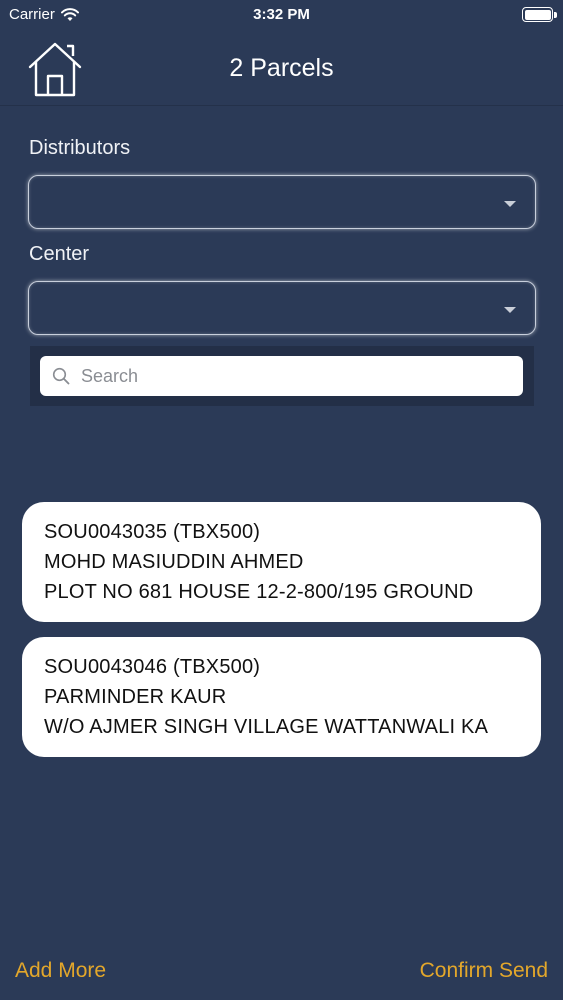  What do you see at coordinates (266, 727) in the screenshot?
I see `parcel-address: W/O AJMER SINGH VILLAGE WATTANWALI KA` at bounding box center [266, 727].